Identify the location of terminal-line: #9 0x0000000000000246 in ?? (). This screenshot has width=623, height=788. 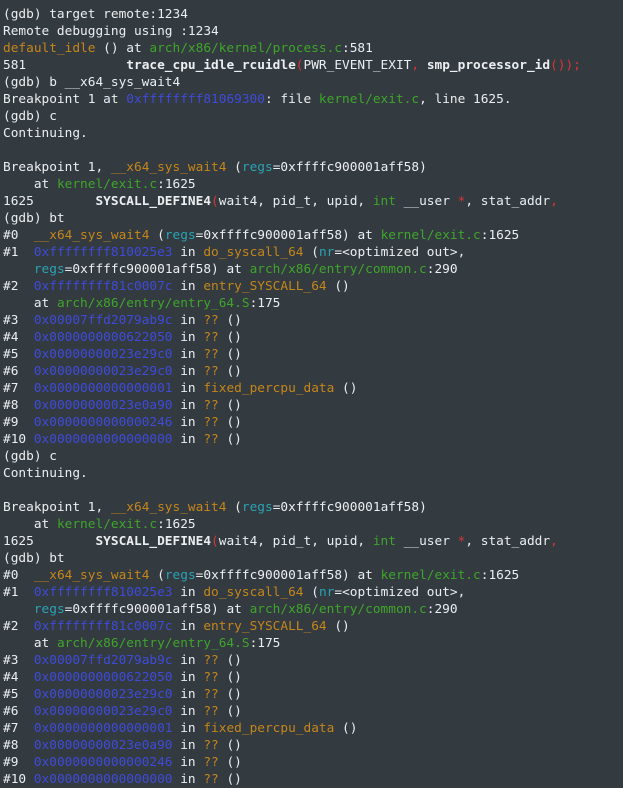
(313, 762).